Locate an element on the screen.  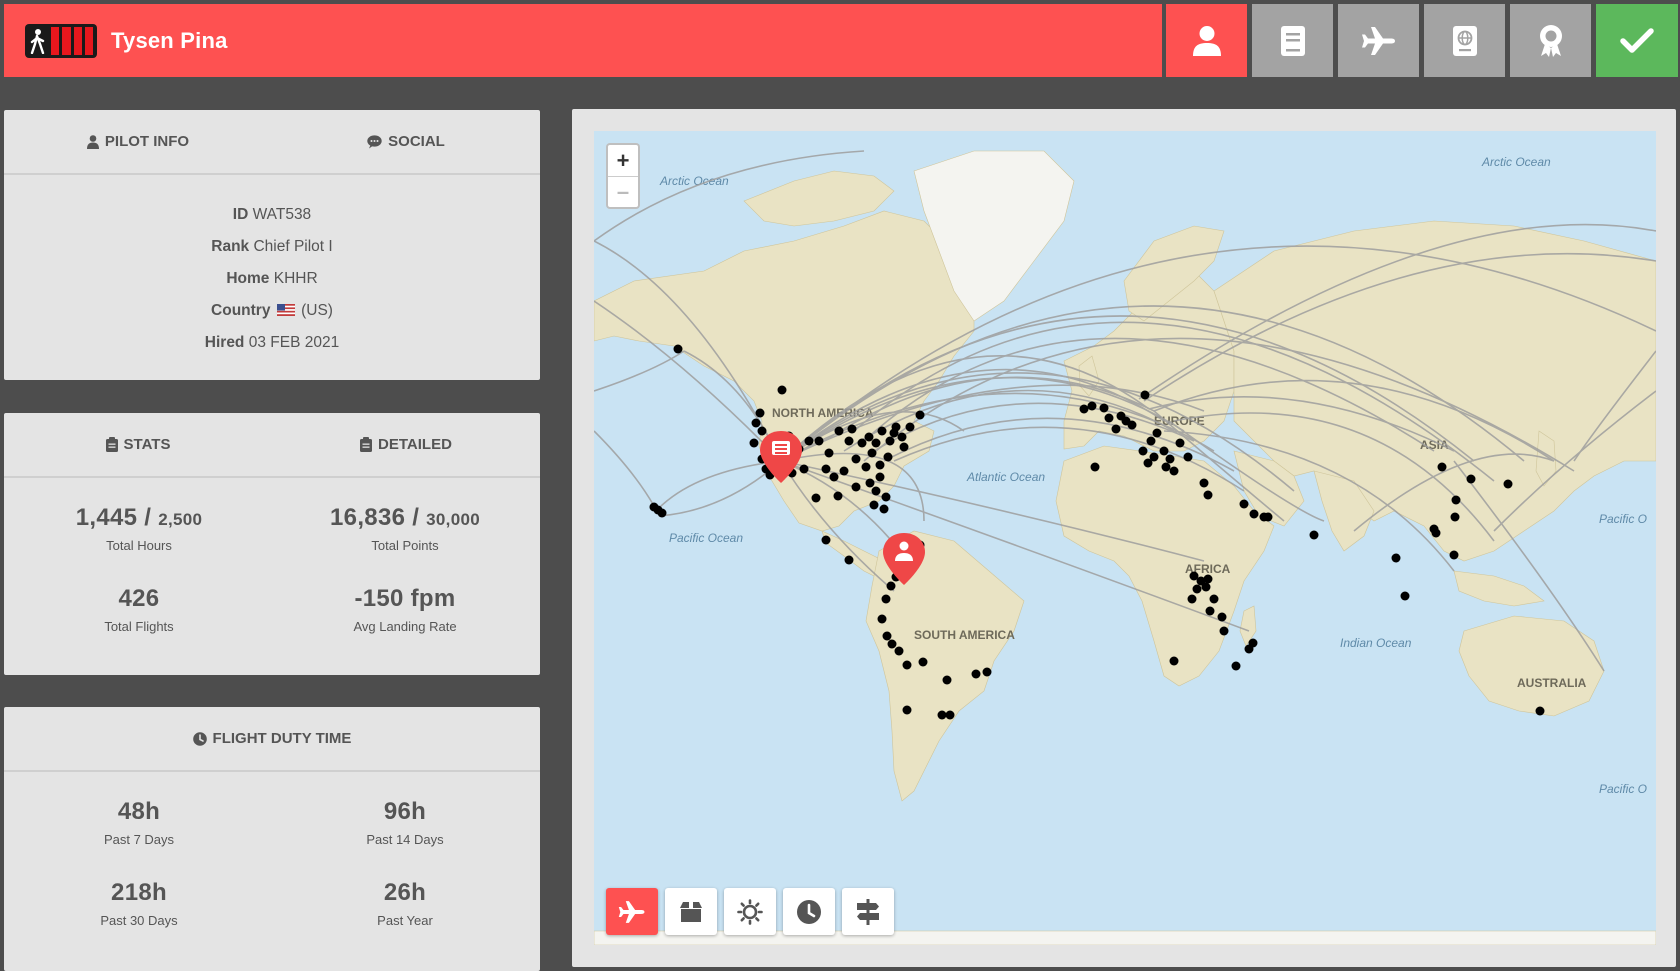
check-icon is located at coordinates (1637, 40).